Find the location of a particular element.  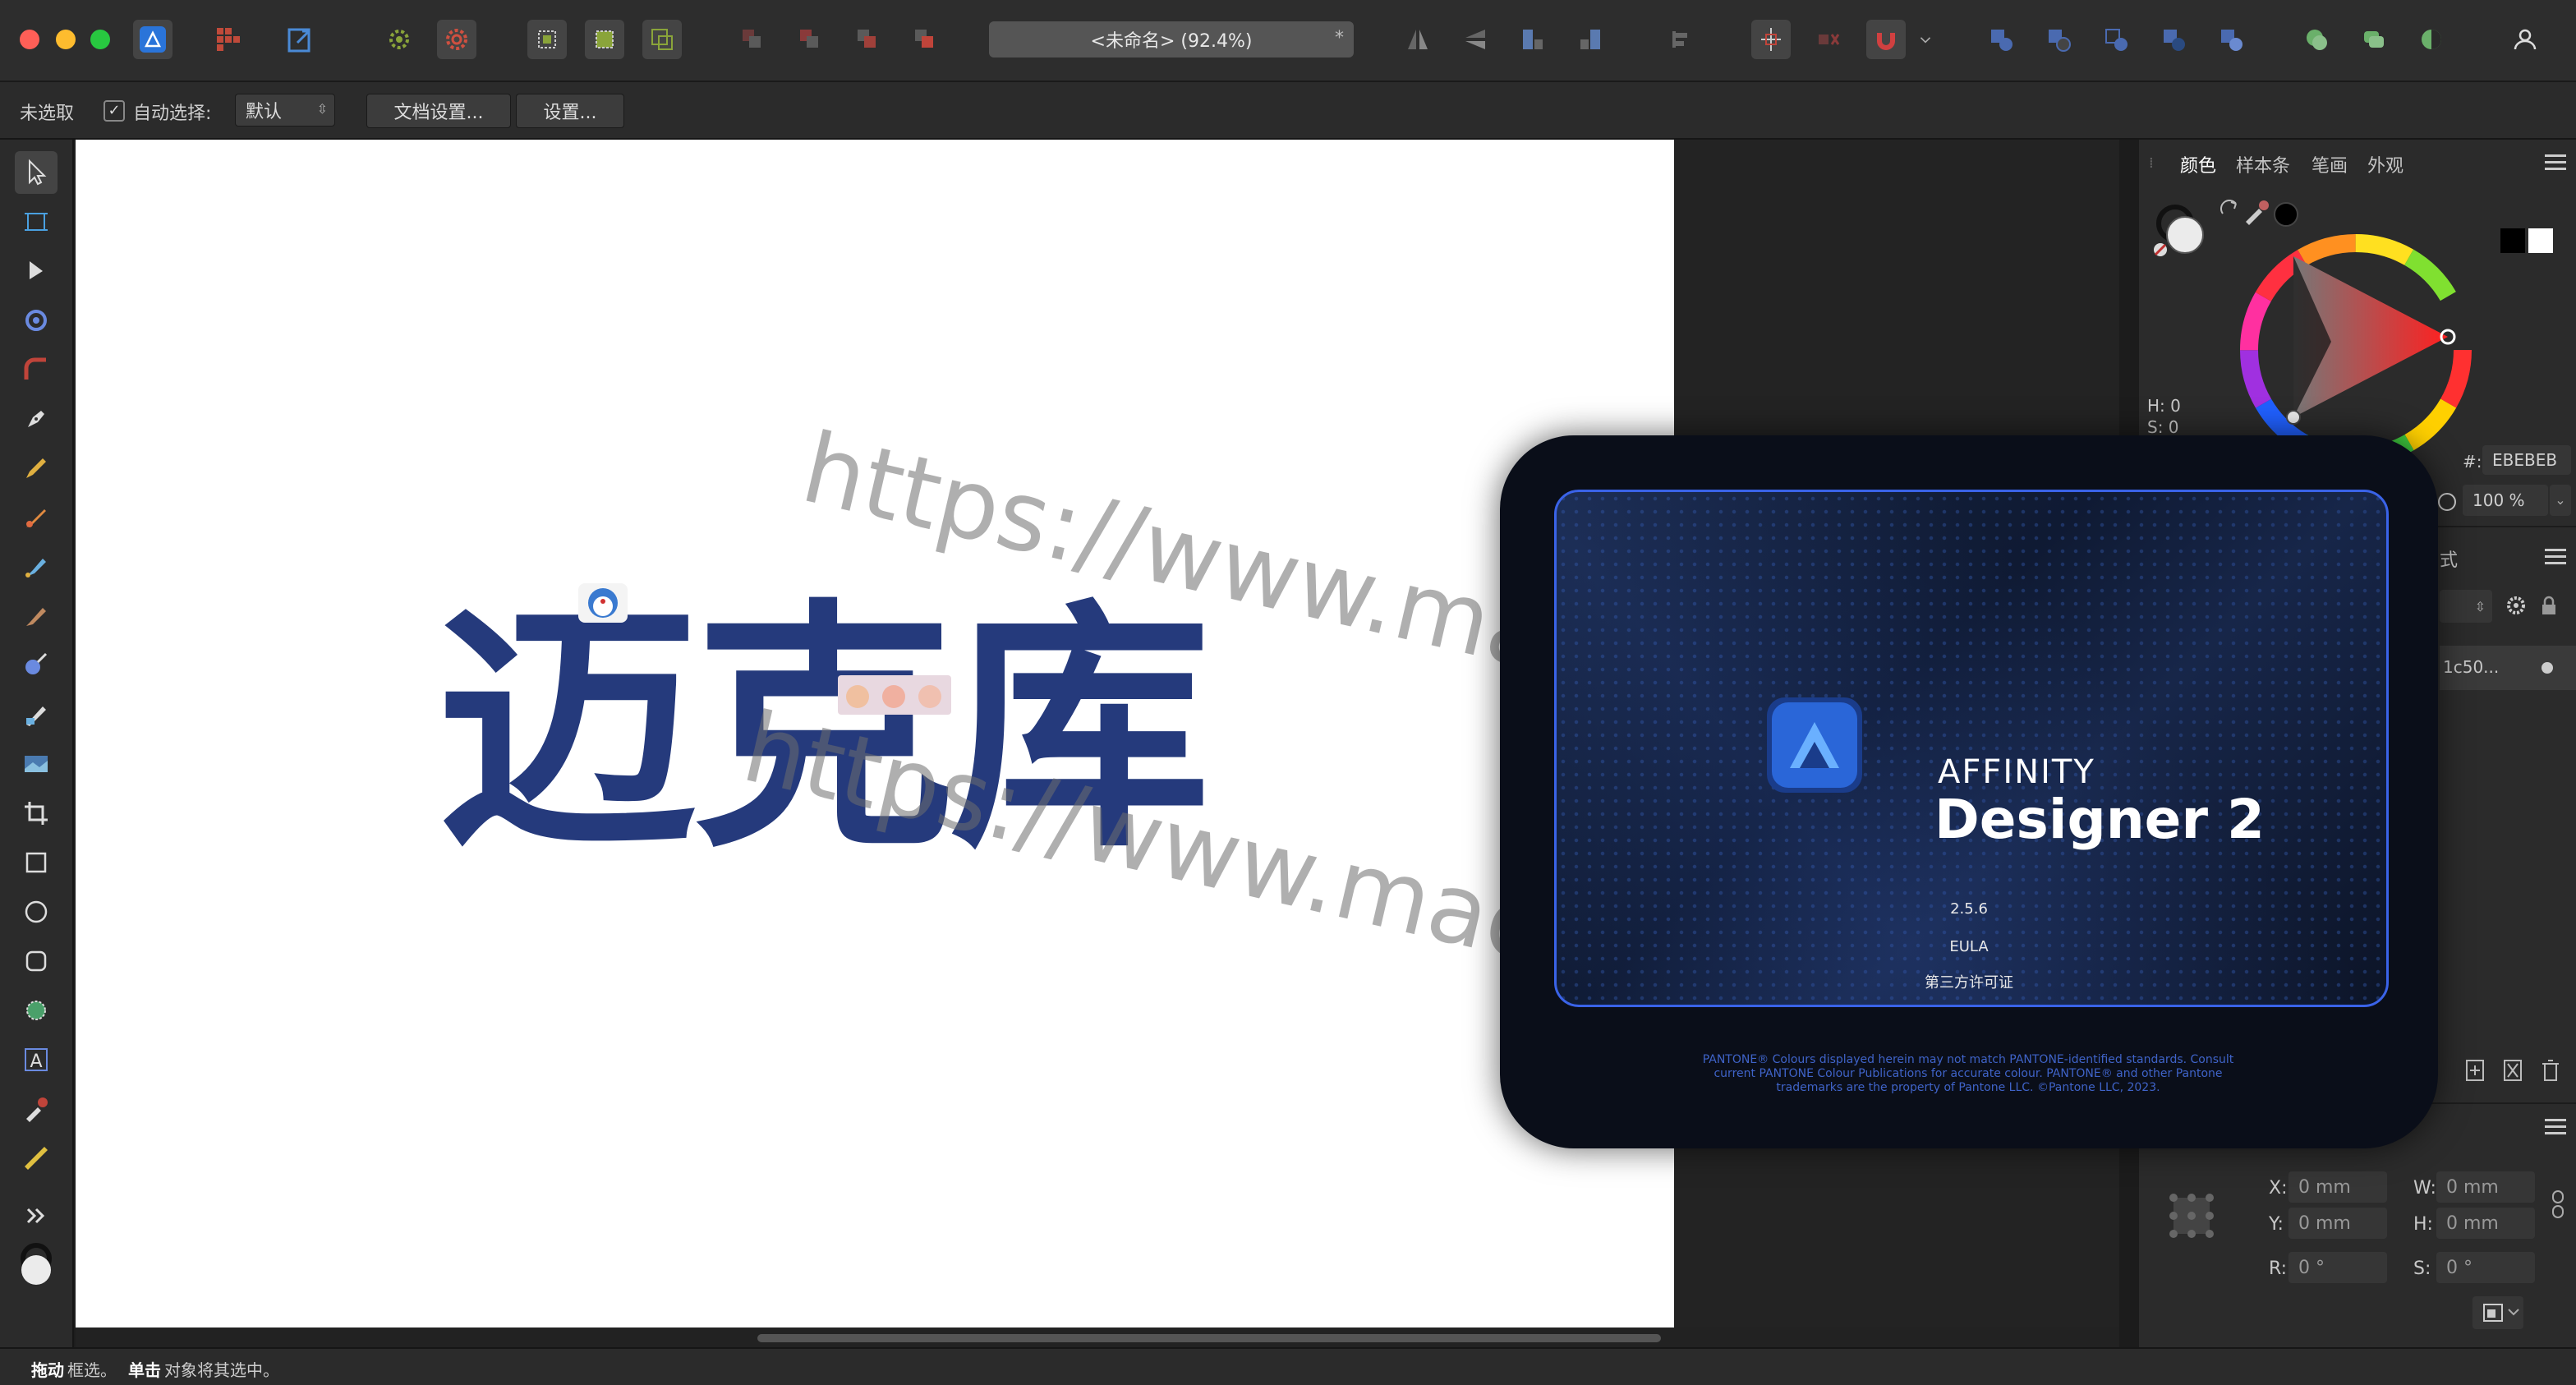

transform-origin-button is located at coordinates (2497, 1312).